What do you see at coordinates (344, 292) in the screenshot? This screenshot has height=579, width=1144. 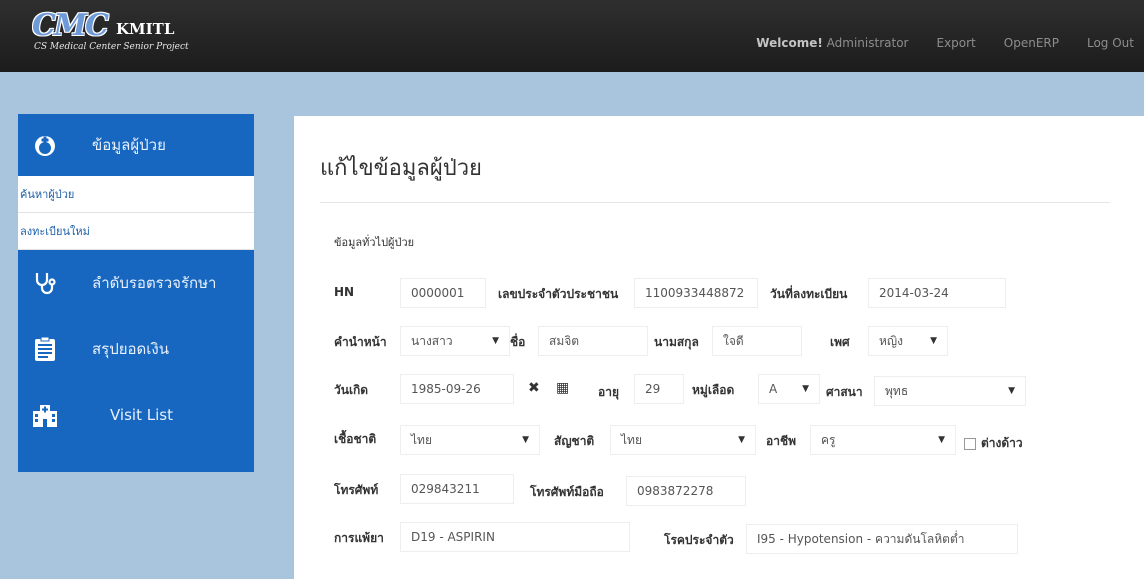 I see `hn-label: HN` at bounding box center [344, 292].